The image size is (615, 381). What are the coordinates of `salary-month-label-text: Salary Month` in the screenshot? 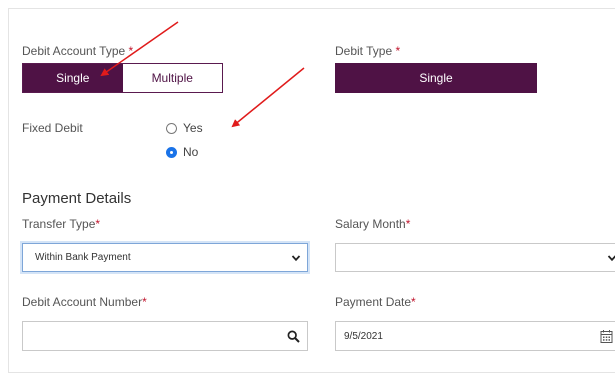 It's located at (370, 224).